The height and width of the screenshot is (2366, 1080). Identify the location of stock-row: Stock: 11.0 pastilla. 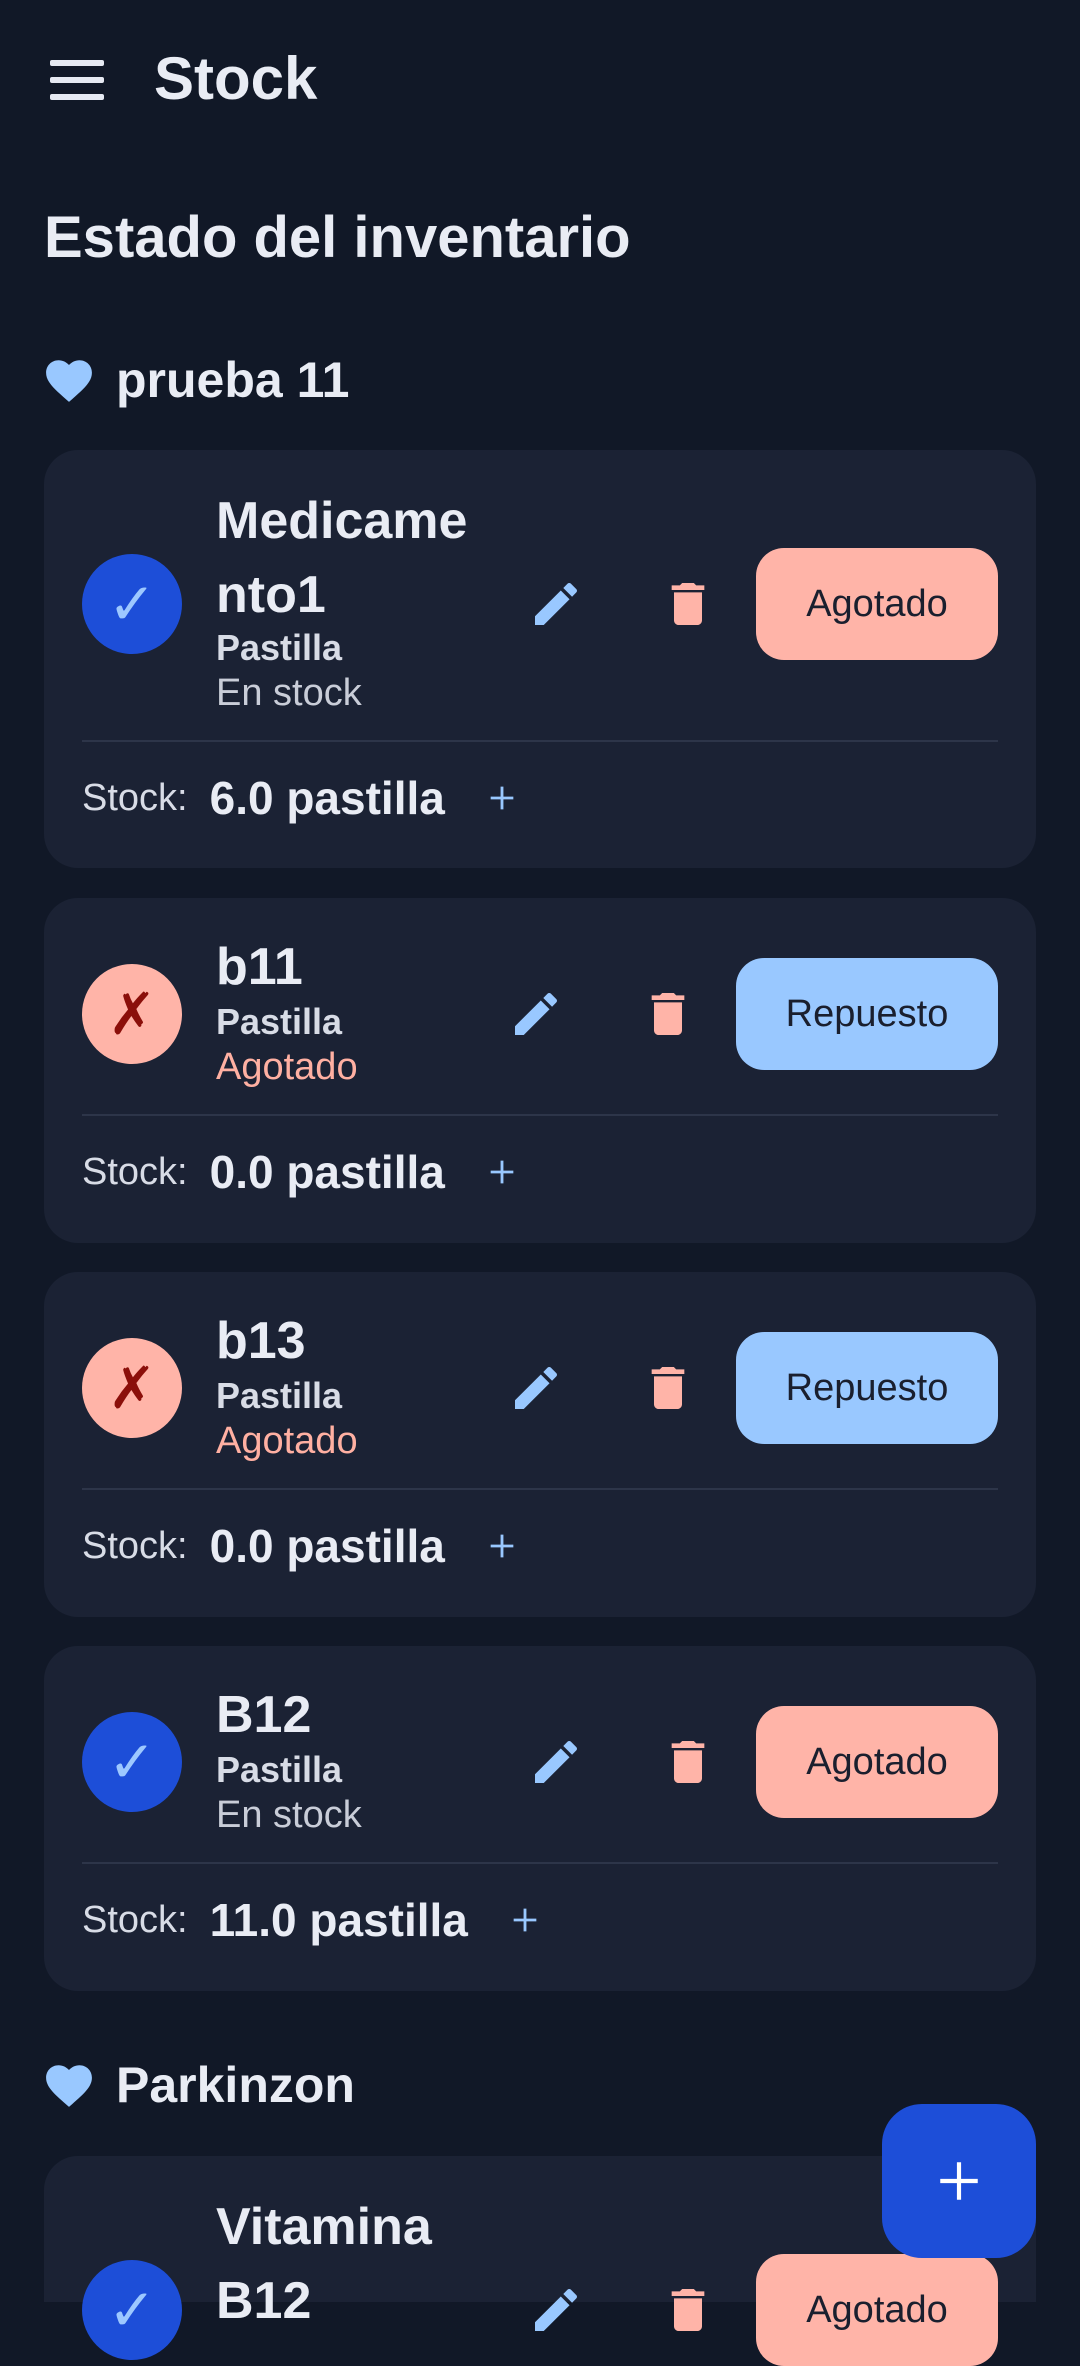
(312, 1920).